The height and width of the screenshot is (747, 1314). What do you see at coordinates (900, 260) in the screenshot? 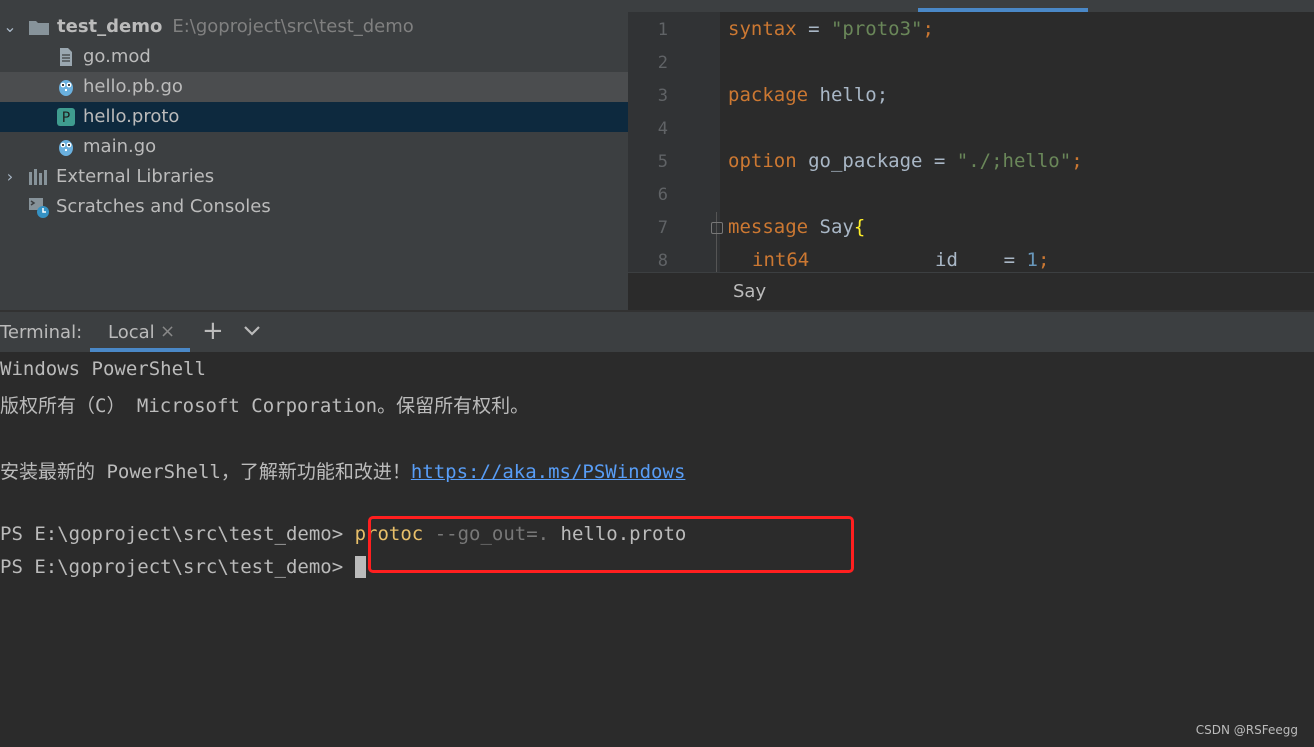
I see `code-line-8: int64 id = 1;` at bounding box center [900, 260].